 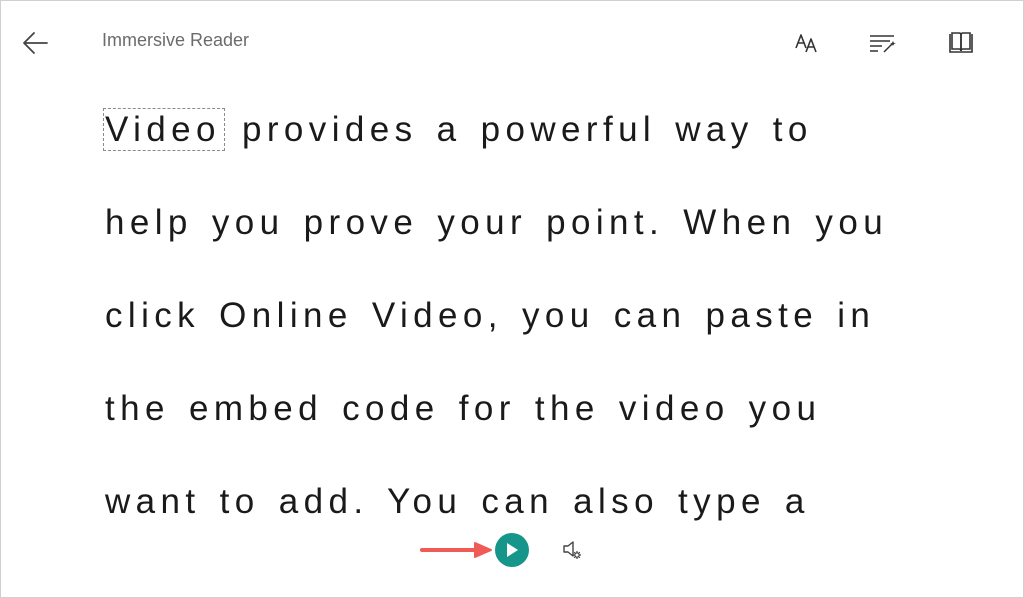 I want to click on reading-line: click Online Video, you can paste in, so click(x=490, y=315).